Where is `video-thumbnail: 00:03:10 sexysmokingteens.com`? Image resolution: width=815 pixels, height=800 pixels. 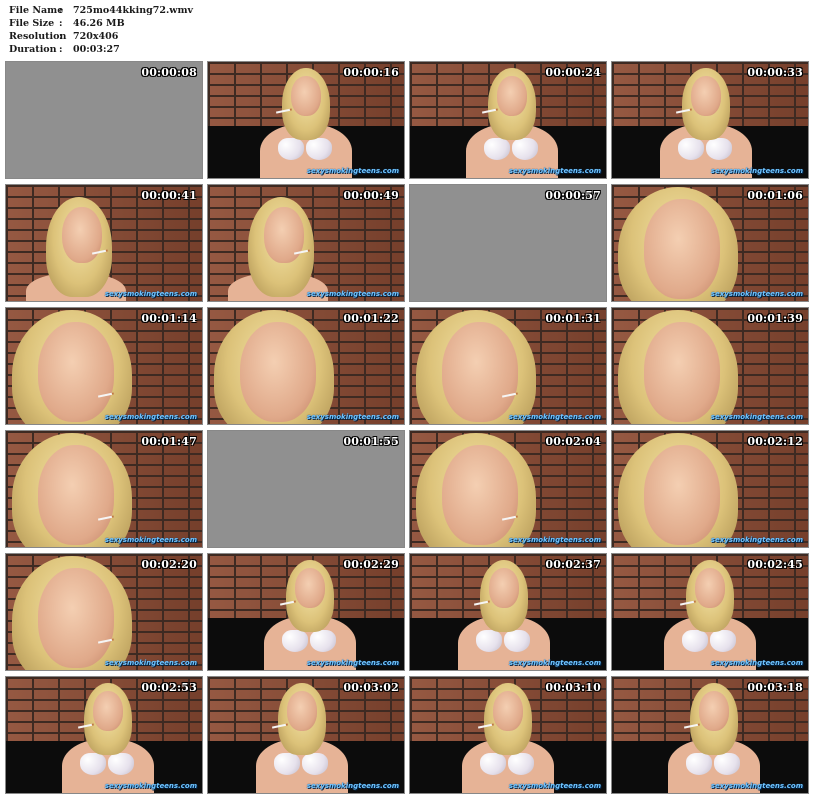
video-thumbnail: 00:03:10 sexysmokingteens.com is located at coordinates (508, 735).